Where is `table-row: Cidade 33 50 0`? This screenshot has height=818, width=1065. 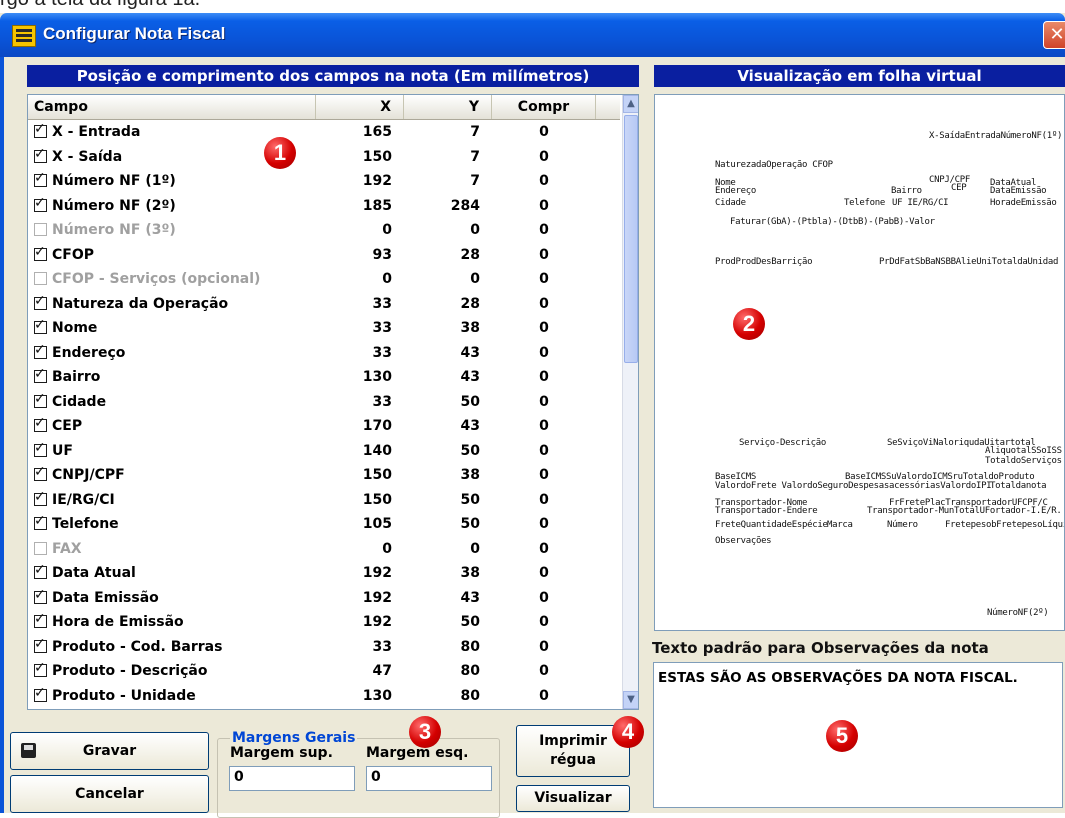 table-row: Cidade 33 50 0 is located at coordinates (324, 402).